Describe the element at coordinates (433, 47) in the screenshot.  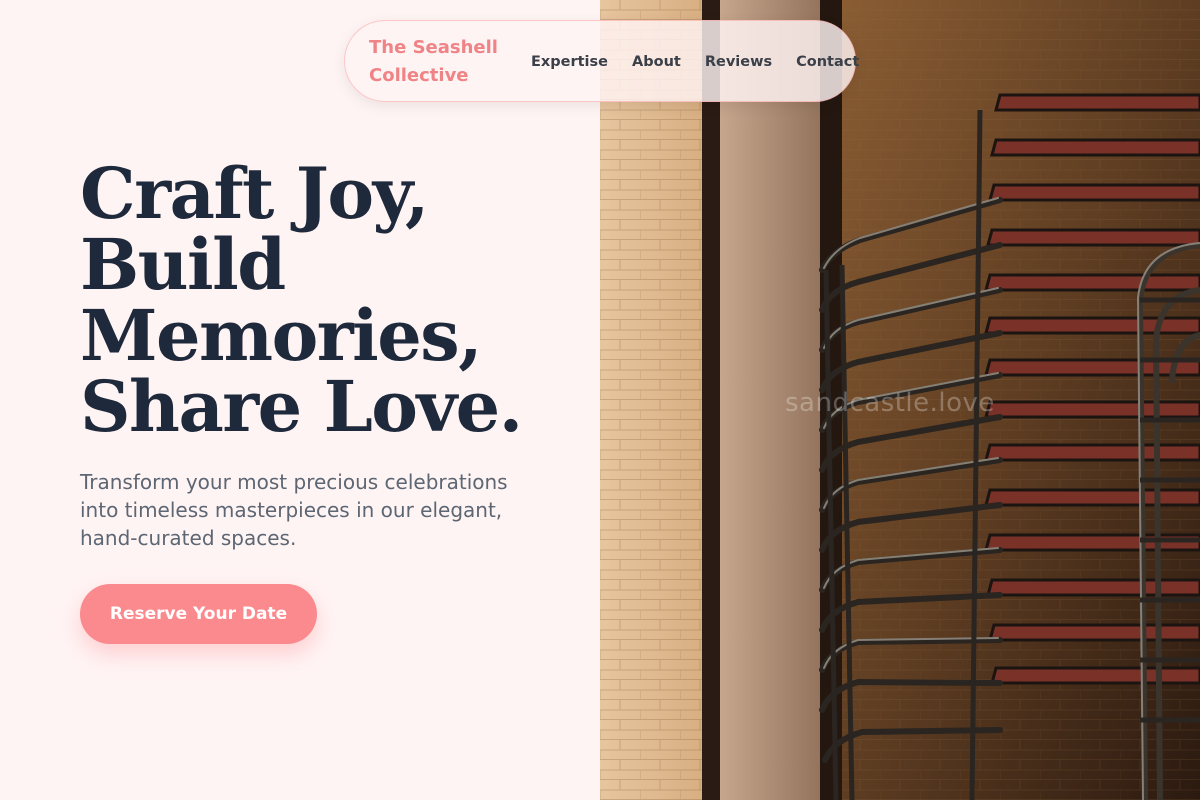
I see `brand-name-line: The Seashell` at that location.